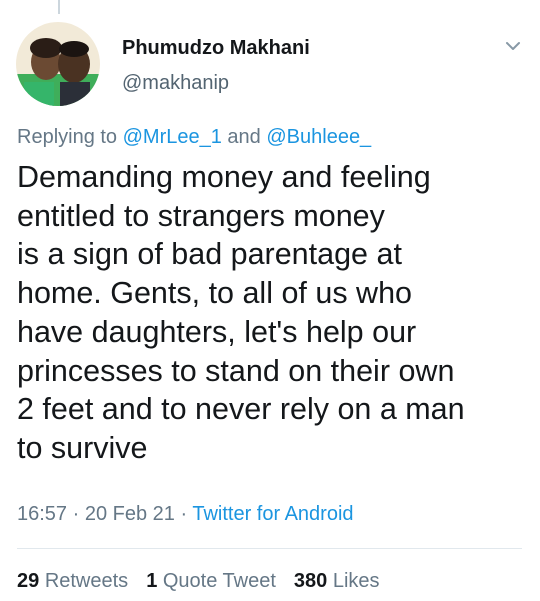  What do you see at coordinates (219, 581) in the screenshot?
I see `quotes-label: Quote Tweet` at bounding box center [219, 581].